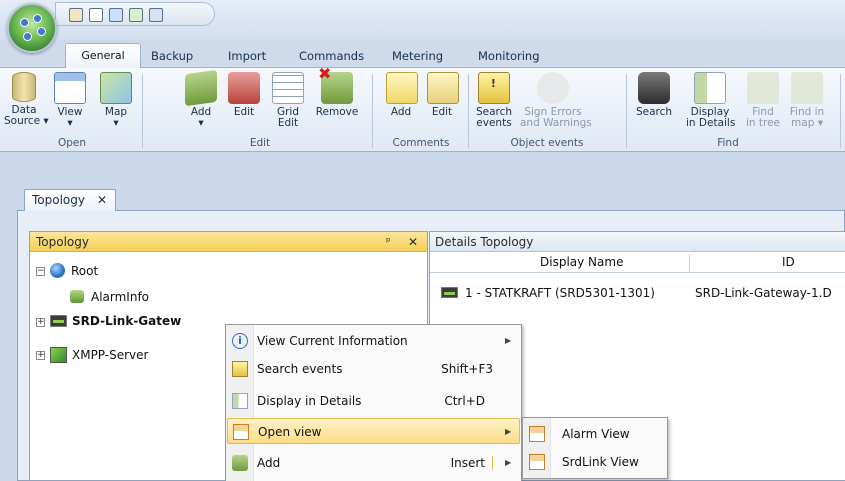 The width and height of the screenshot is (845, 481). I want to click on group-label-open: Open, so click(72, 143).